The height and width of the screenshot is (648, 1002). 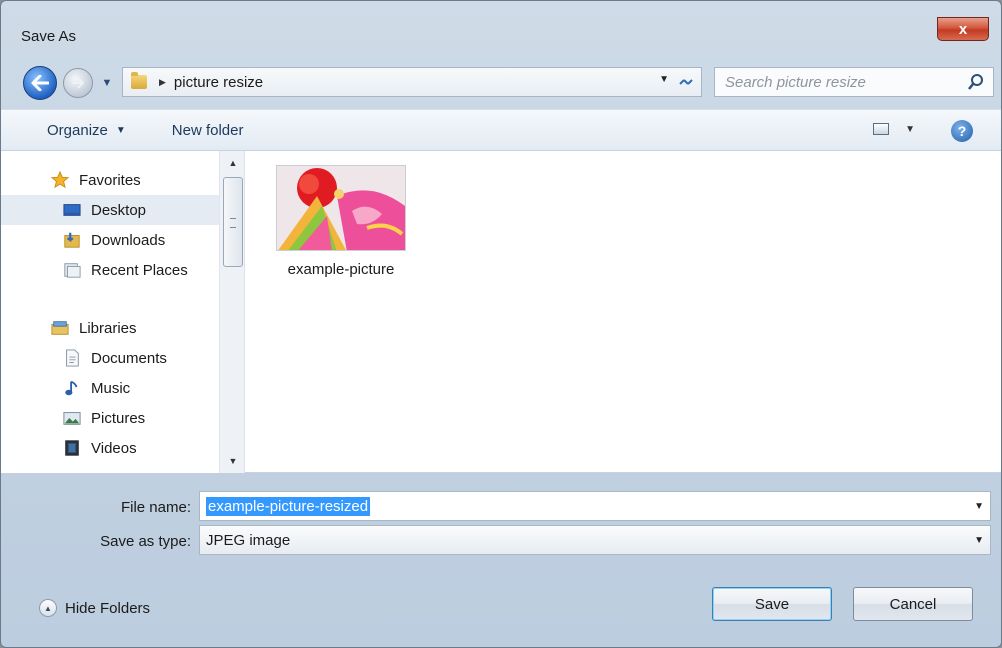 I want to click on view-icon, so click(x=881, y=129).